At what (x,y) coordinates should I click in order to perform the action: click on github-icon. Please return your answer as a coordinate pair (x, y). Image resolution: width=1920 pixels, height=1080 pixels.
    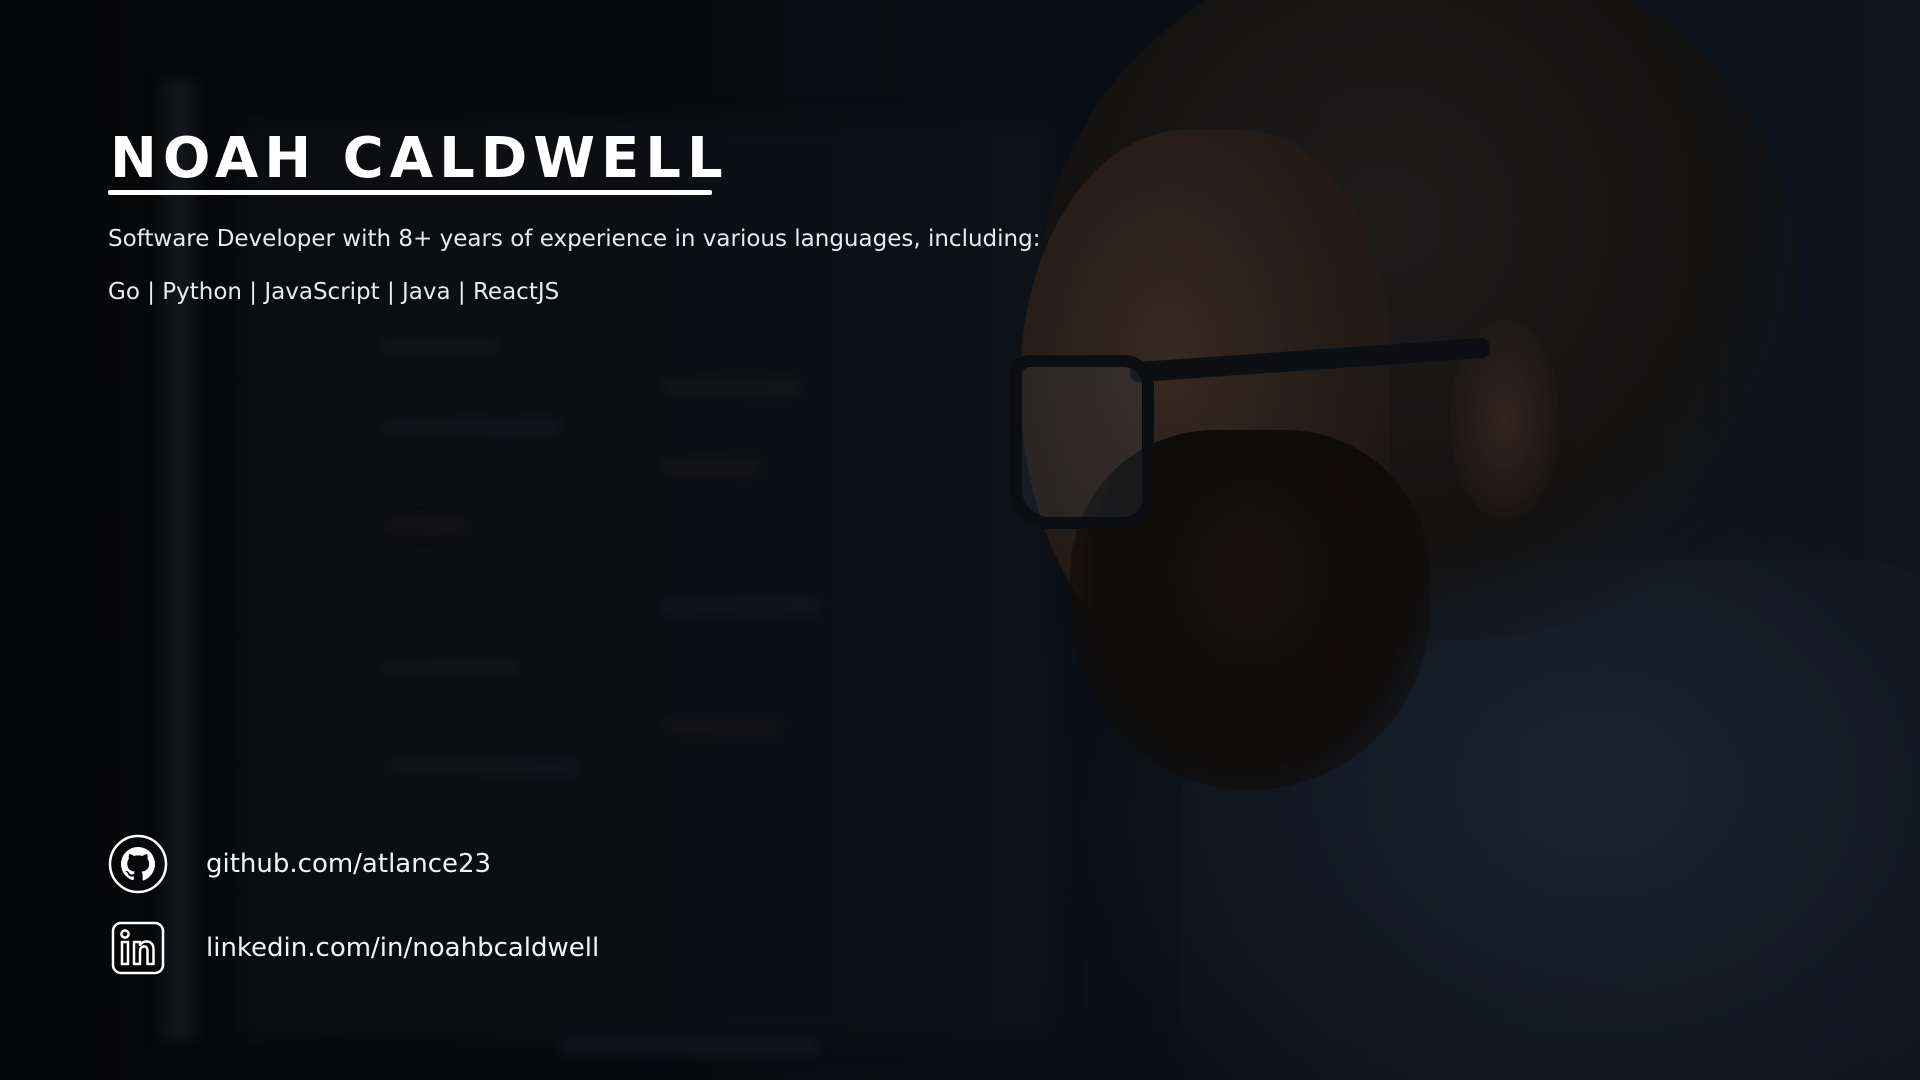
    Looking at the image, I should click on (138, 864).